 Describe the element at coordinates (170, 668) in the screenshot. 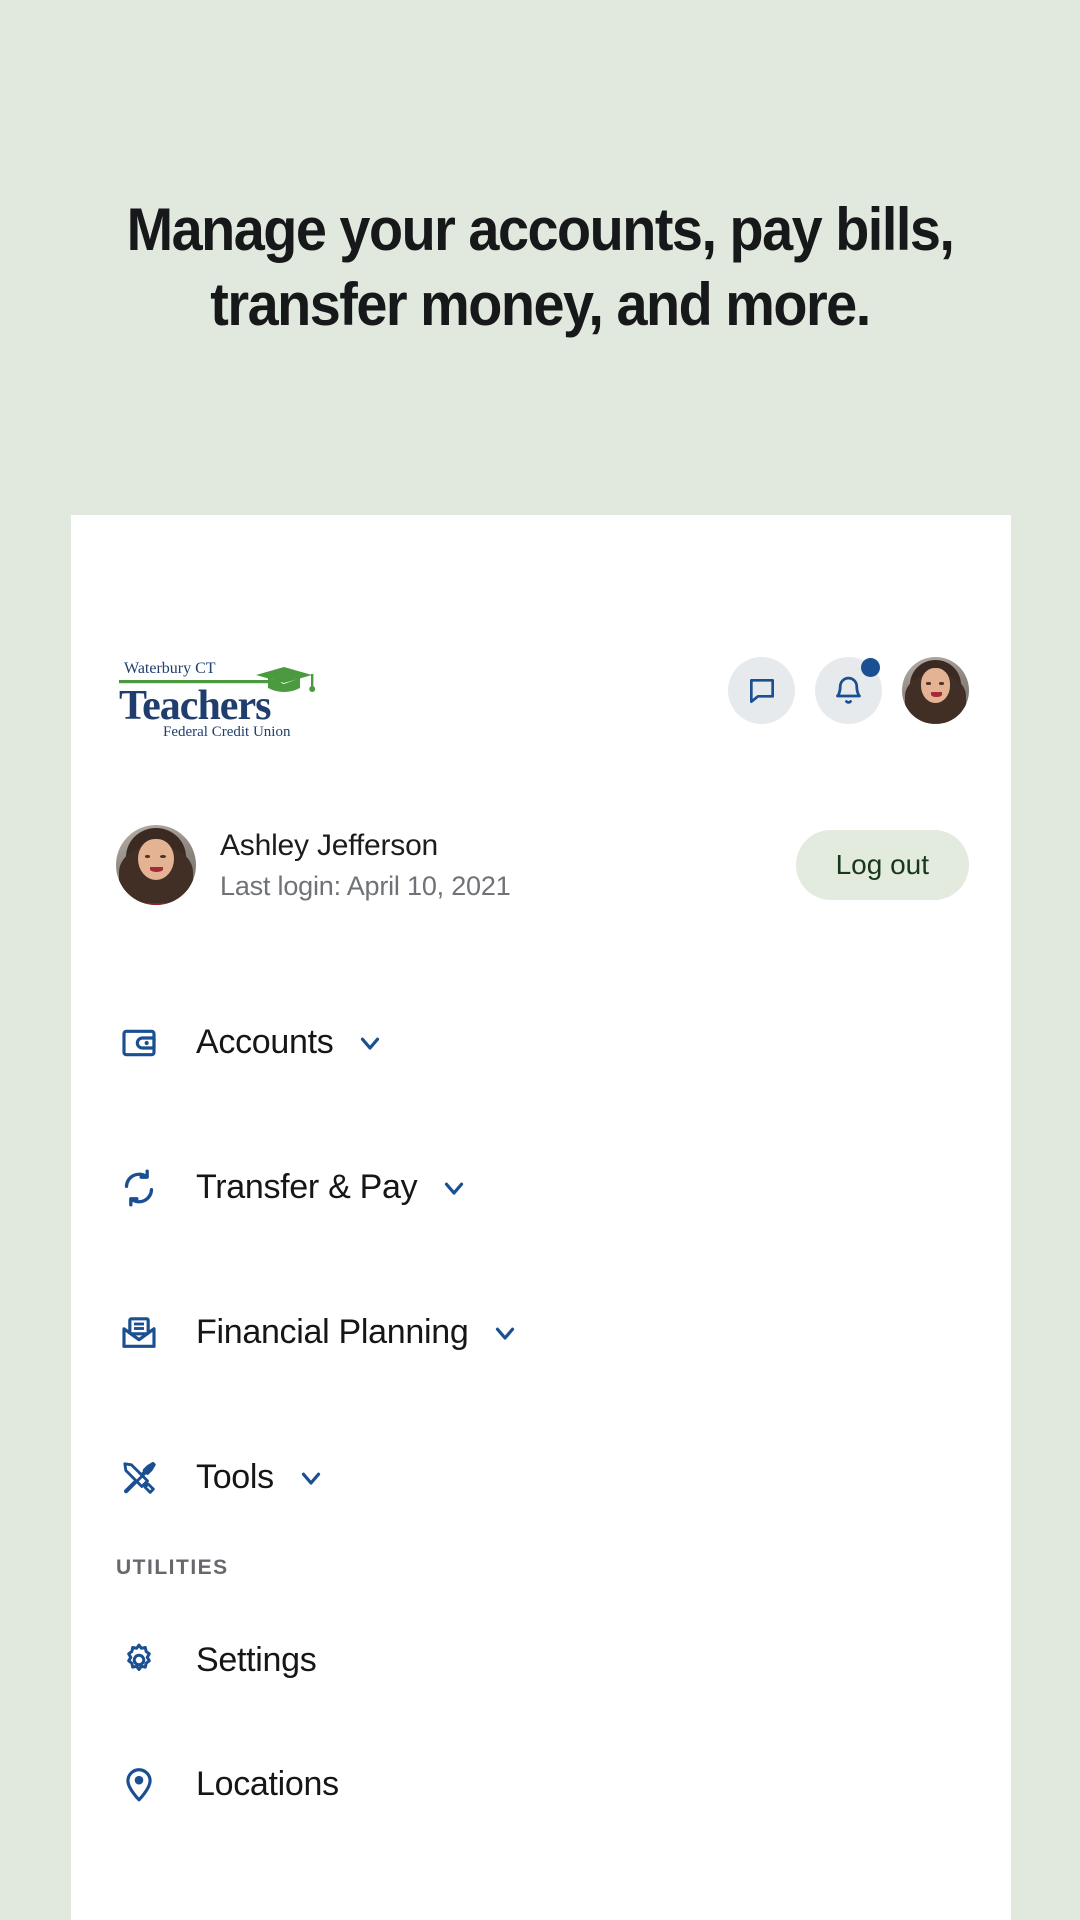

I see `svg-text: Waterbury CT` at that location.